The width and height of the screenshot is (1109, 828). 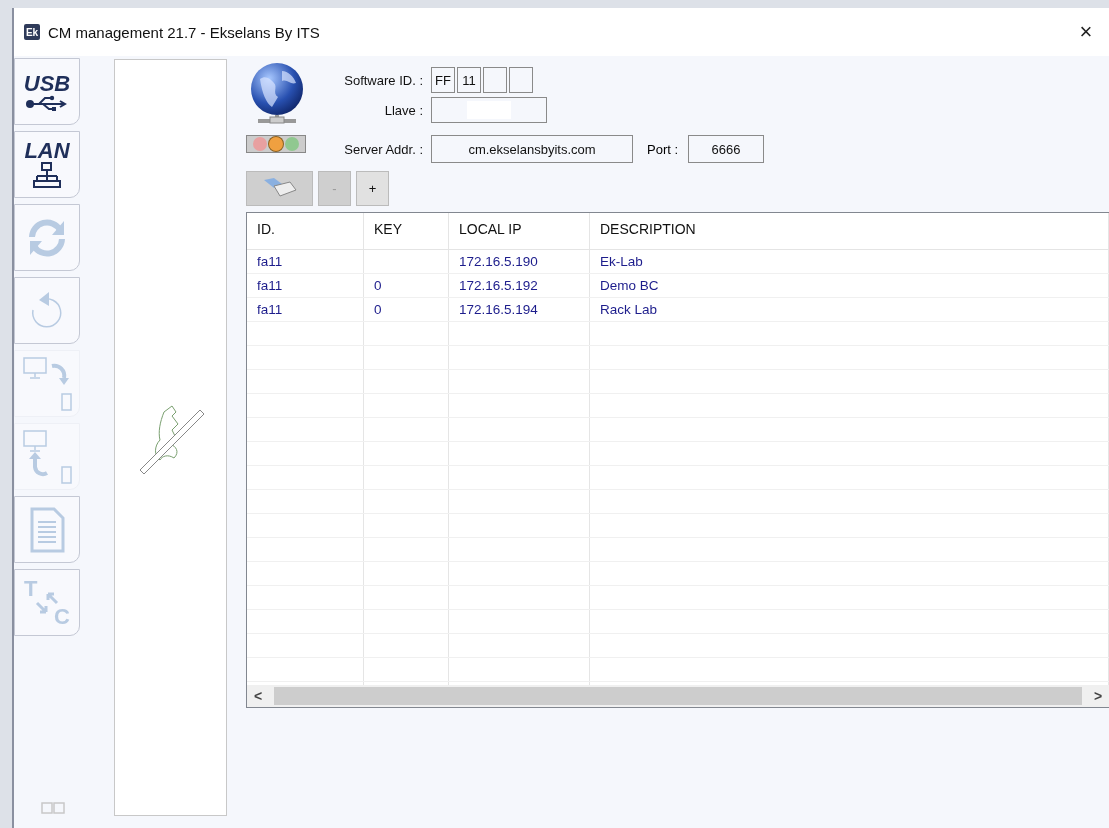 I want to click on document-icon, so click(x=47, y=529).